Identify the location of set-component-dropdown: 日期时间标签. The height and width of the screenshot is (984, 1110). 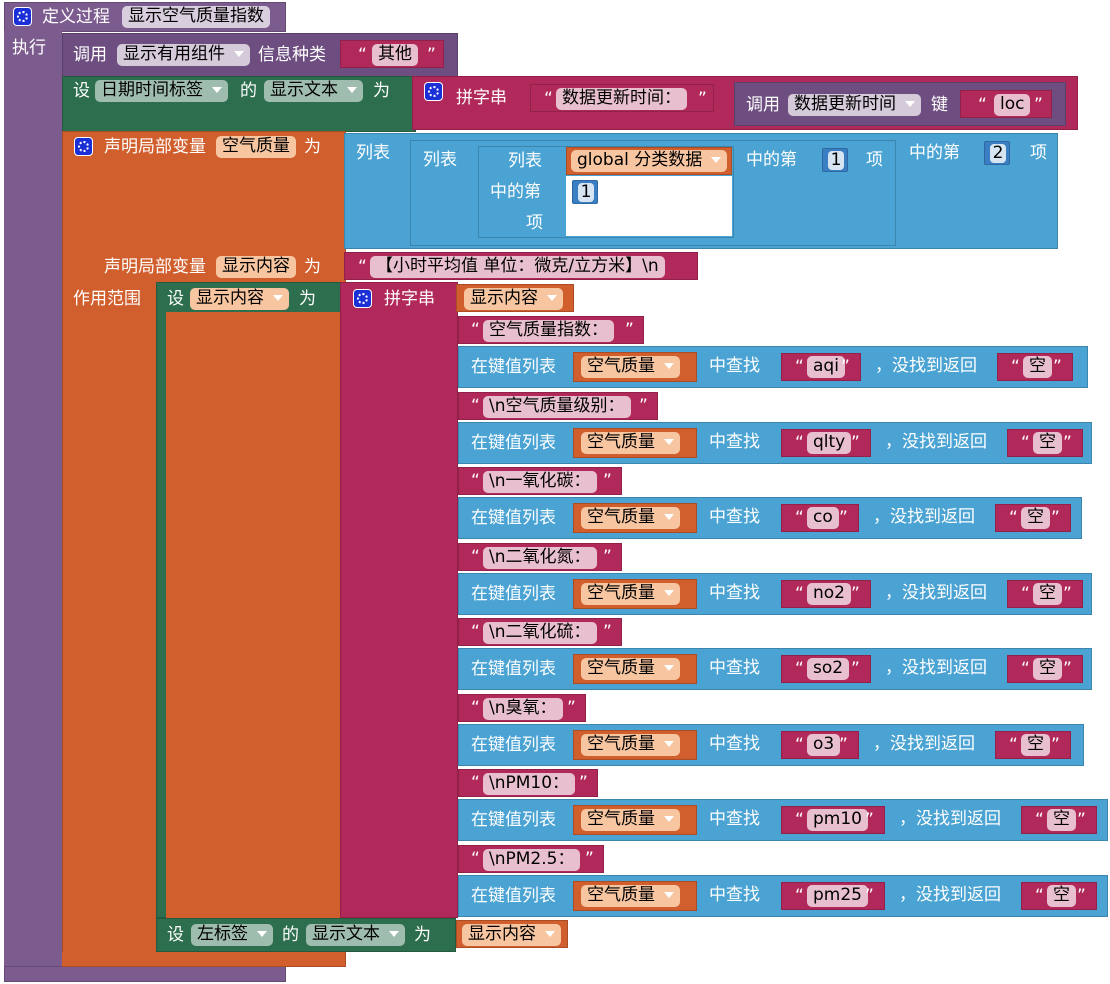
(161, 91).